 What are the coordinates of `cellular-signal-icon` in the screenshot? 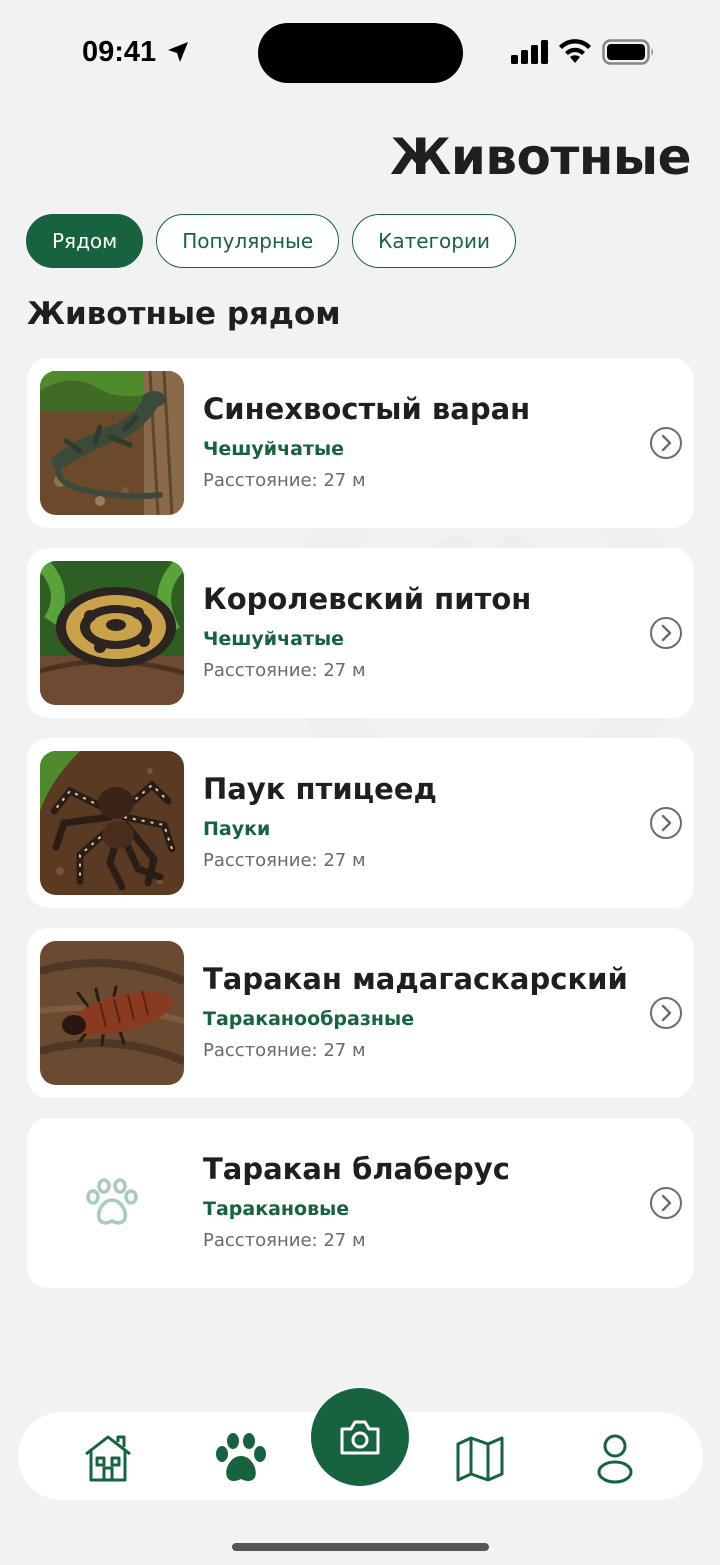 It's located at (529, 52).